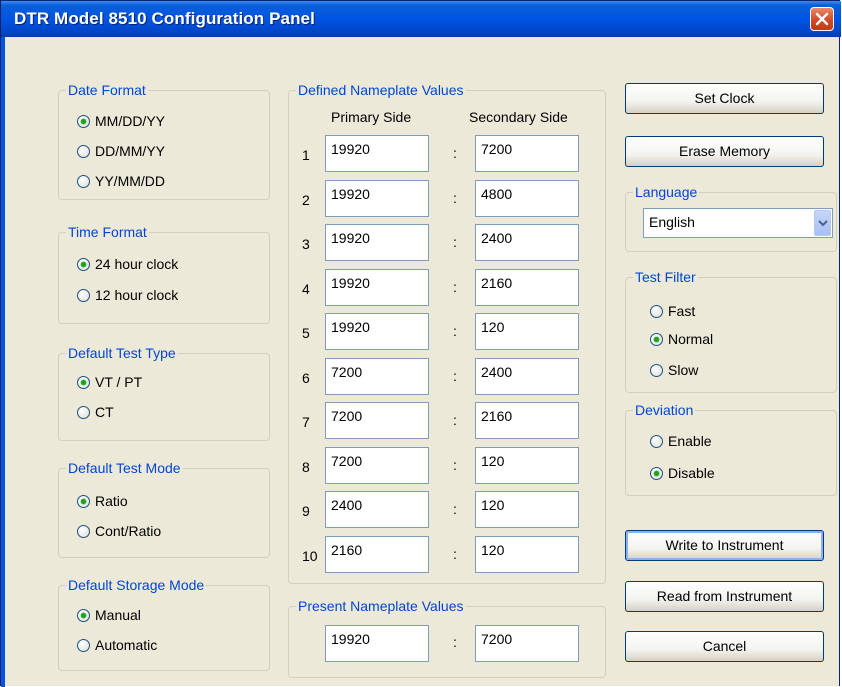 The image size is (842, 687). I want to click on present-secondary-field: 7200, so click(527, 643).